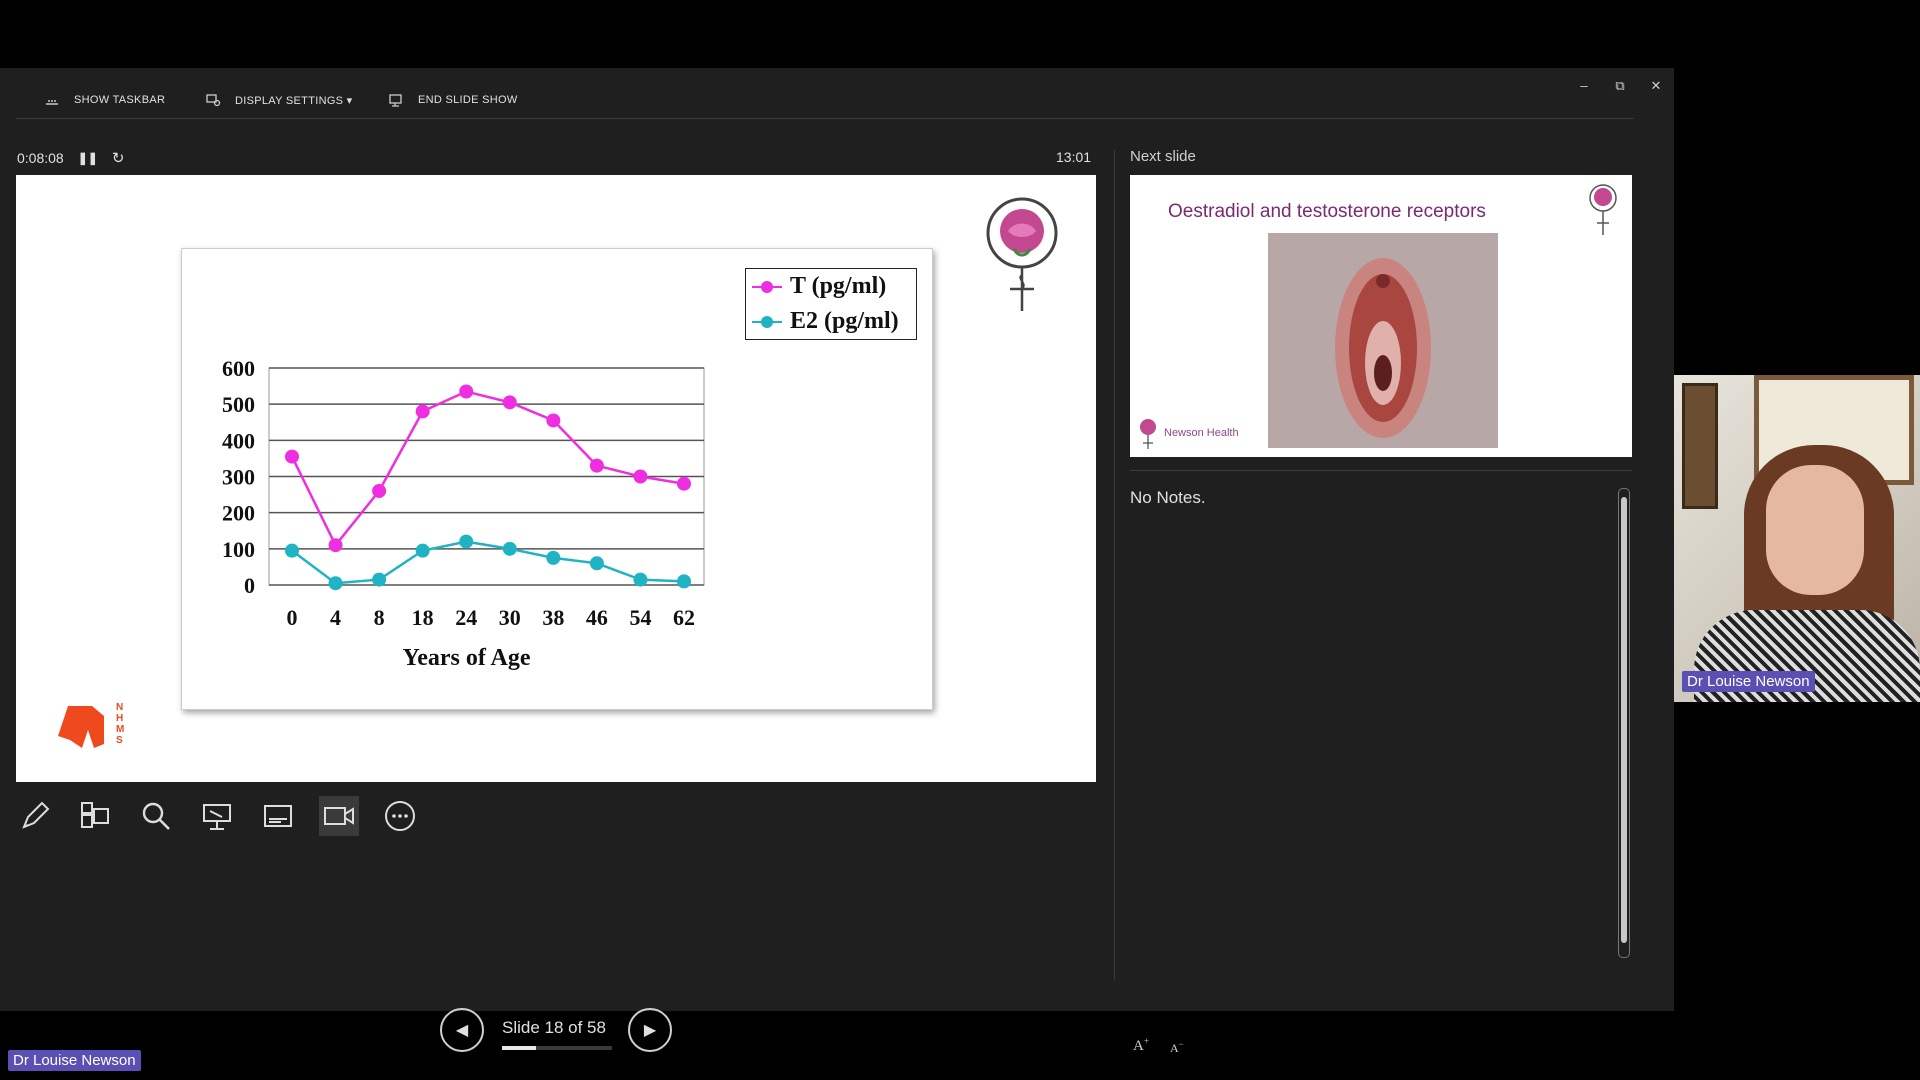 Image resolution: width=1920 pixels, height=1080 pixels. I want to click on minimize-button: –, so click(1584, 88).